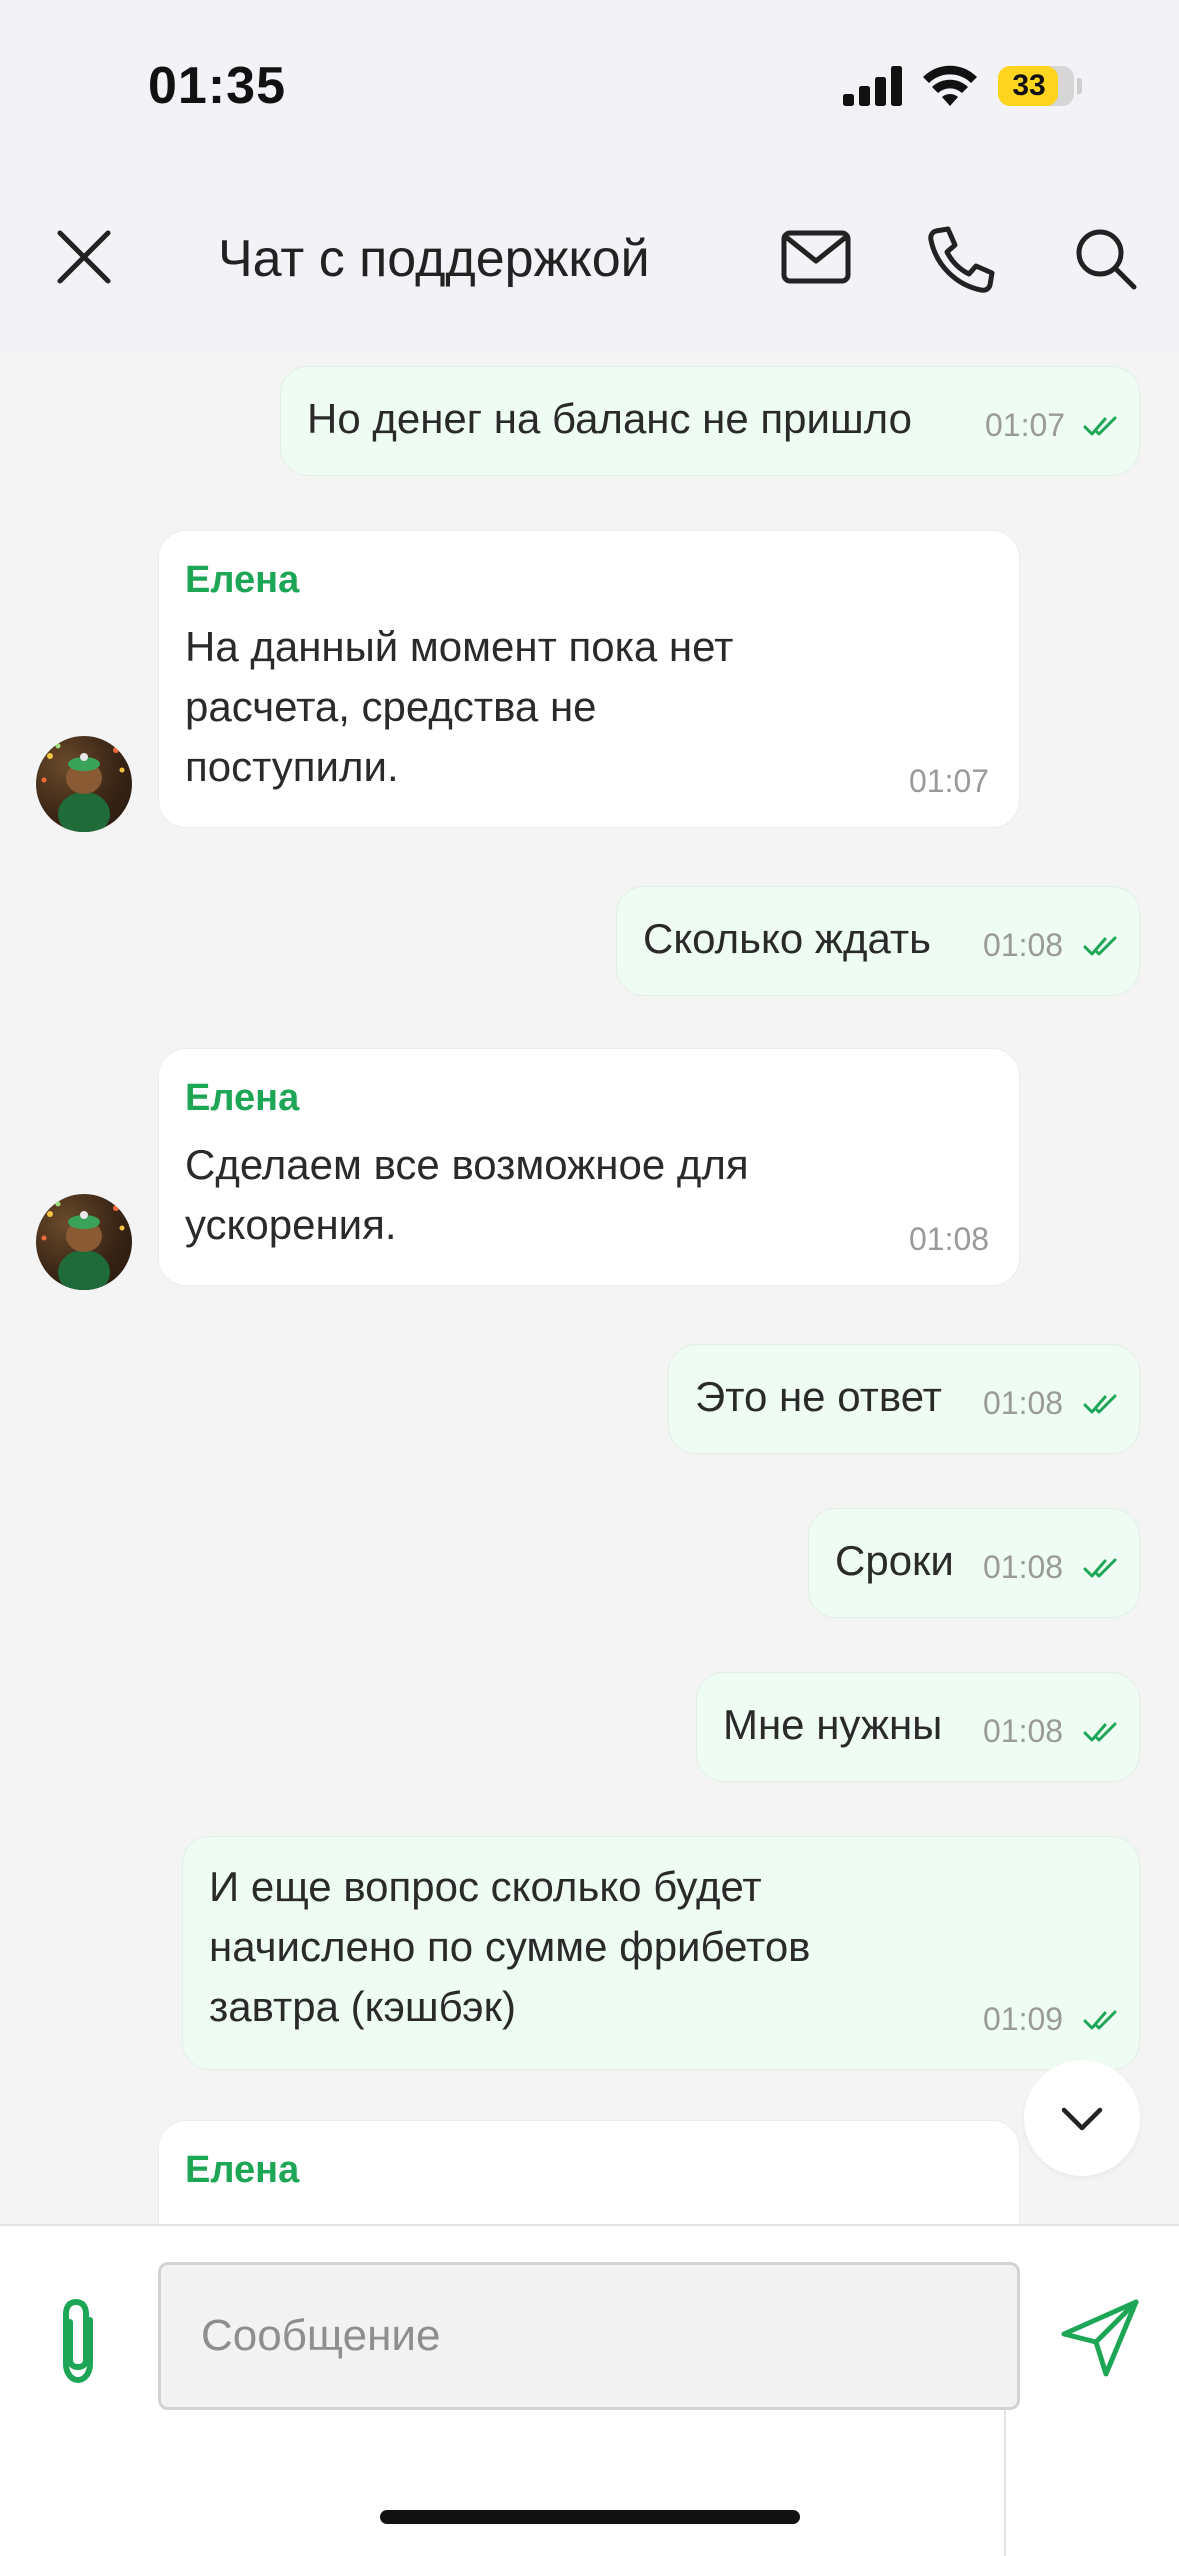 The image size is (1179, 2556). I want to click on battery-level: 33, so click(1029, 85).